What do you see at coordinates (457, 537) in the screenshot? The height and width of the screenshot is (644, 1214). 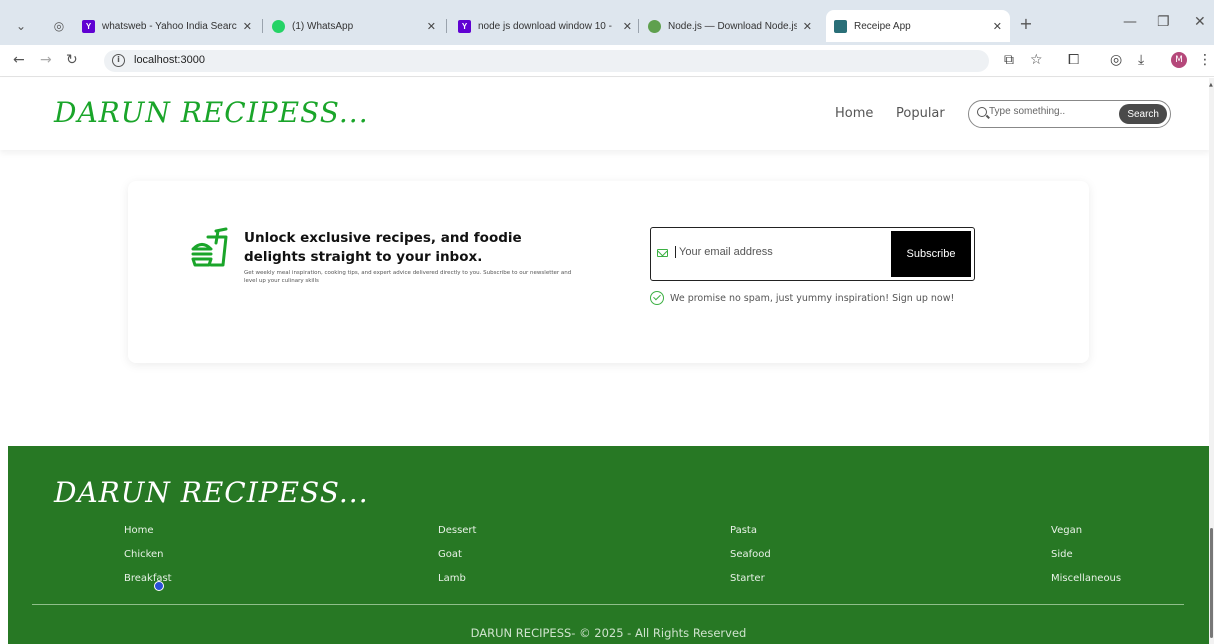 I see `footer-link-dessert: Dessert` at bounding box center [457, 537].